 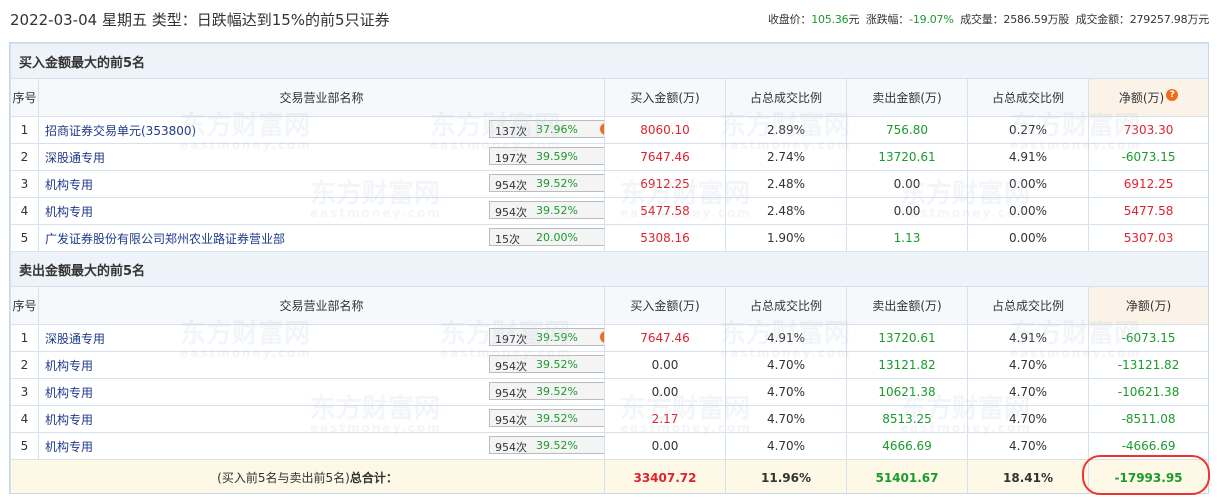 What do you see at coordinates (321, 157) in the screenshot?
I see `broker-cell: 深股通专用 197次 39.59%` at bounding box center [321, 157].